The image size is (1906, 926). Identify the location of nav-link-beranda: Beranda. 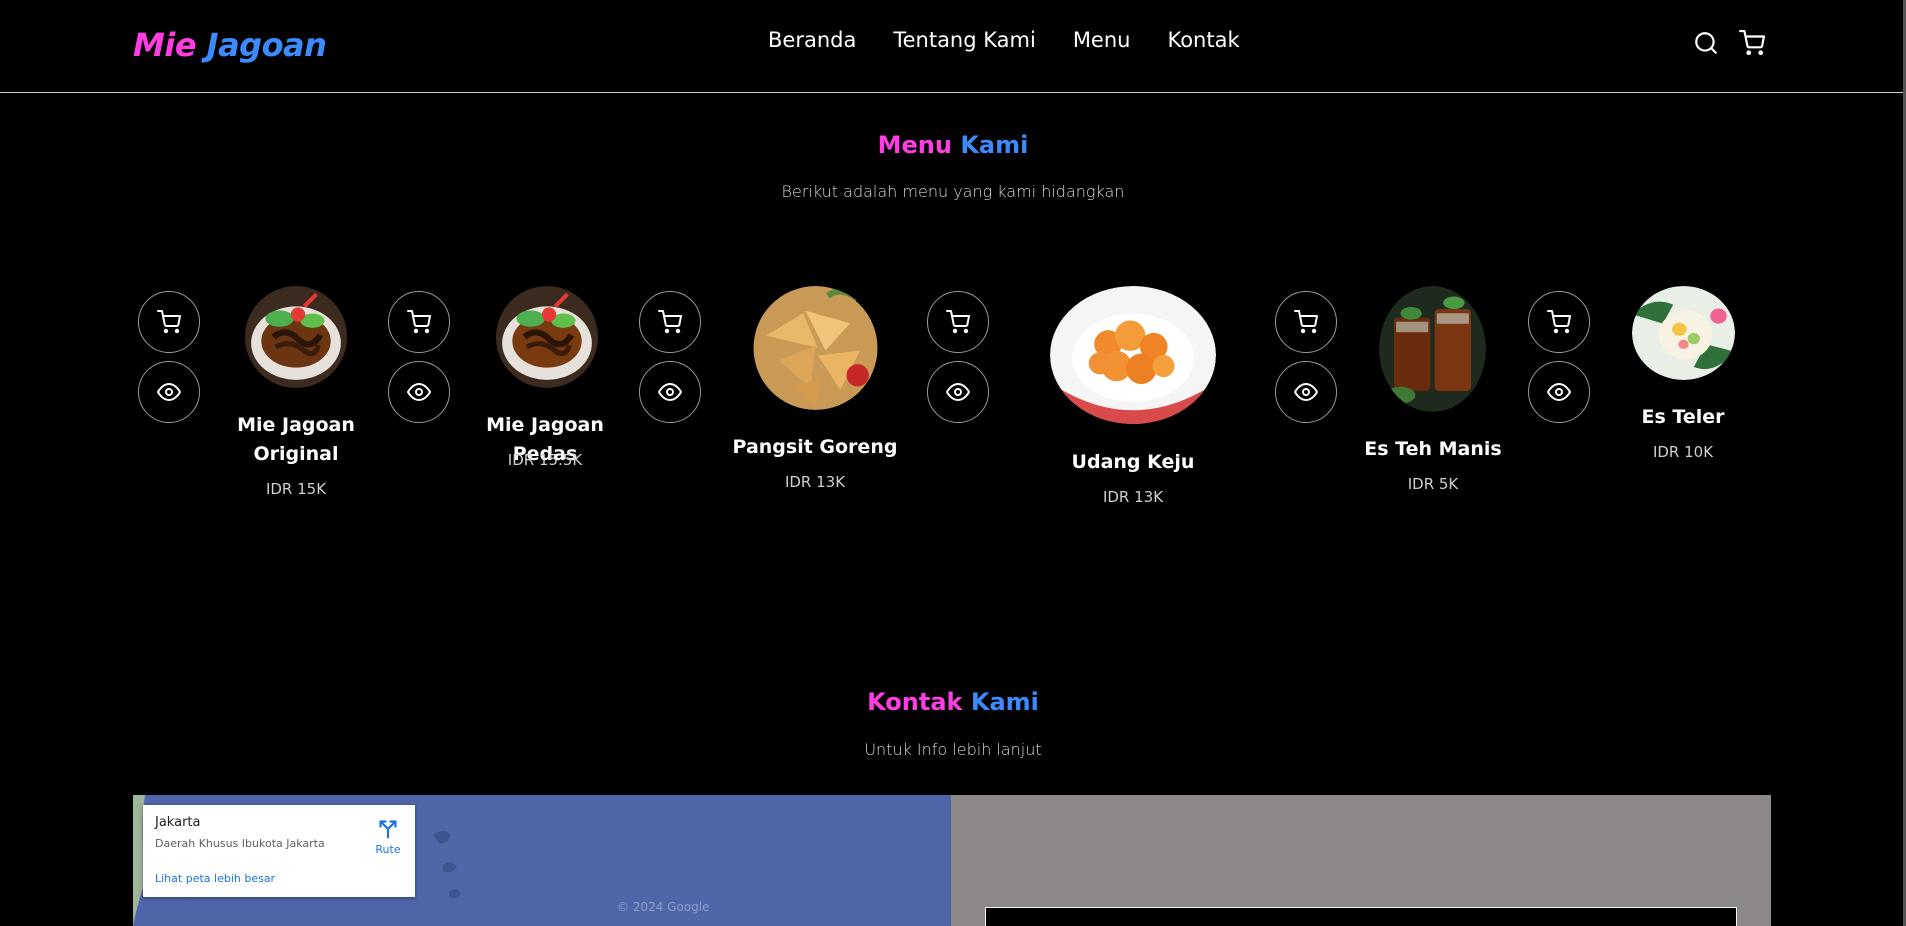
(812, 40).